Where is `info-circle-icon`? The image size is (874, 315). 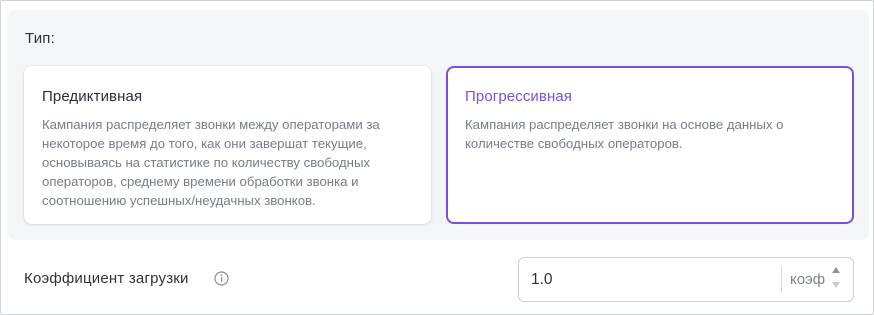 info-circle-icon is located at coordinates (221, 278).